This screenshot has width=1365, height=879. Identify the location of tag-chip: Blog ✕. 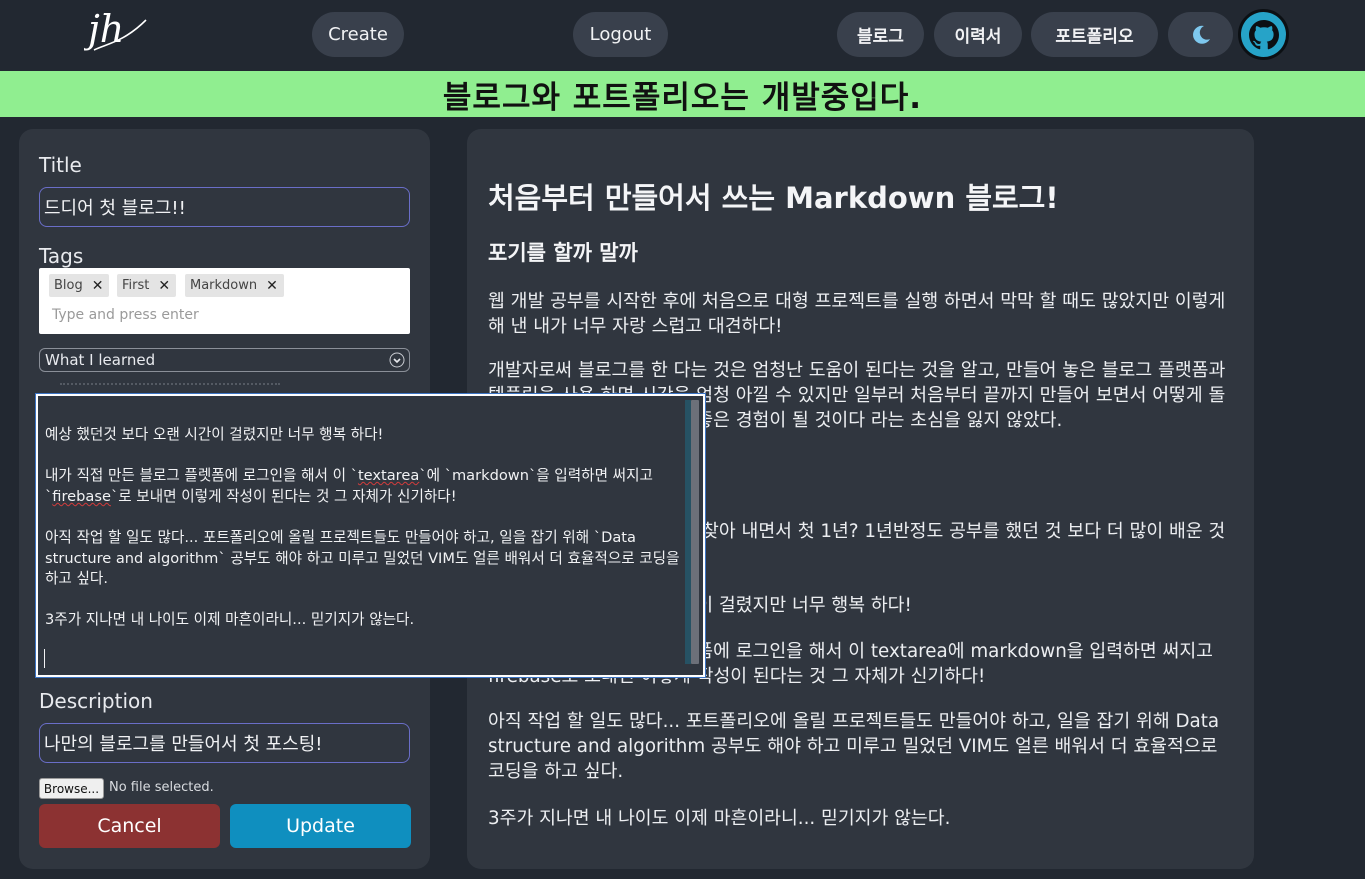
(79, 285).